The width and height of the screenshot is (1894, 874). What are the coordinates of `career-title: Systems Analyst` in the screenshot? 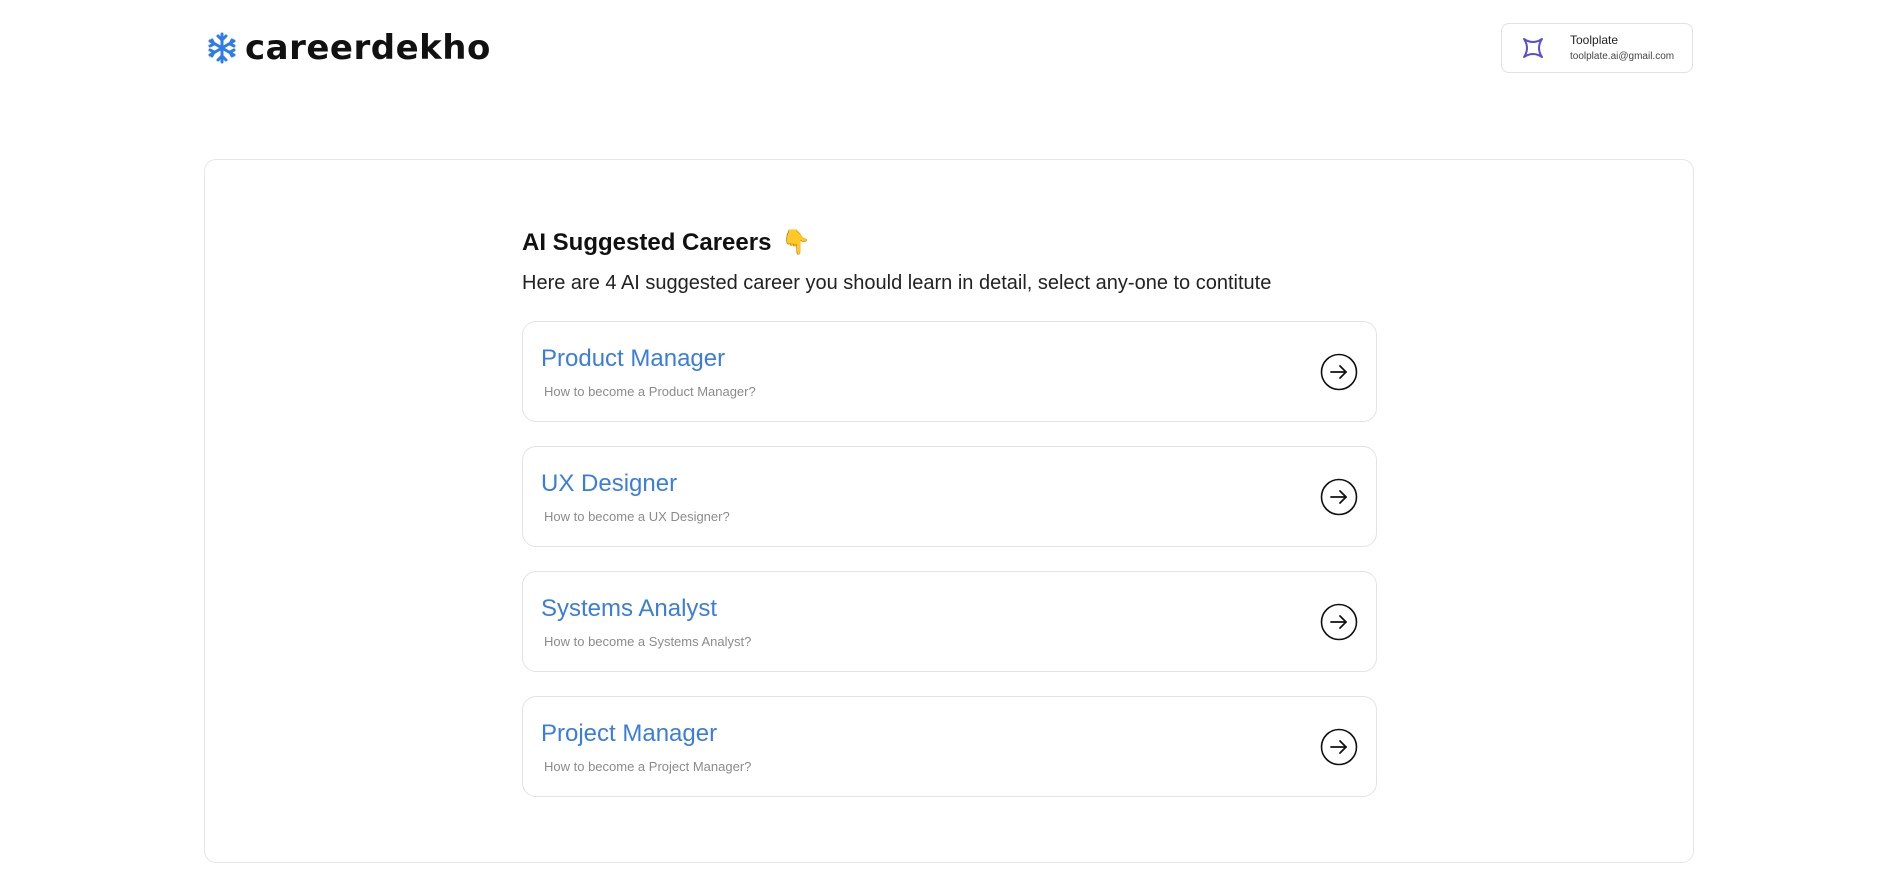 It's located at (629, 608).